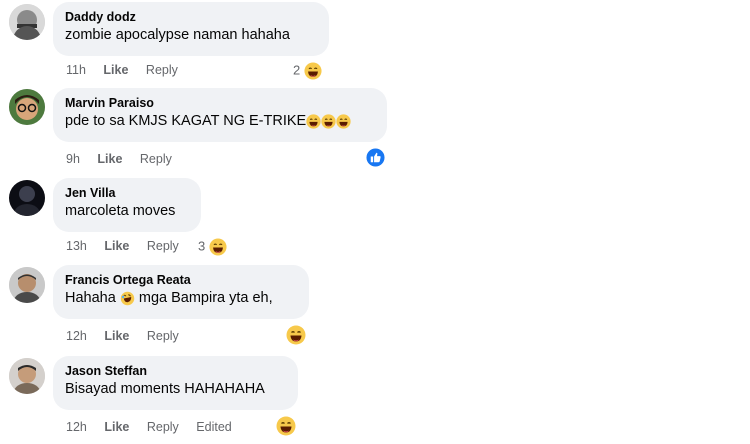 The height and width of the screenshot is (444, 750). I want to click on timestamp: 11h, so click(76, 70).